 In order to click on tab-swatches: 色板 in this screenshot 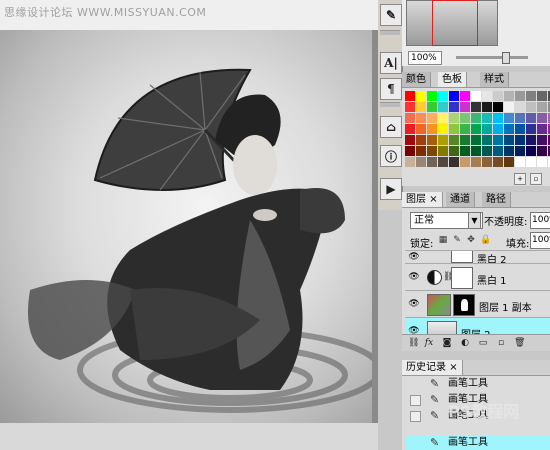, I will do `click(452, 79)`.